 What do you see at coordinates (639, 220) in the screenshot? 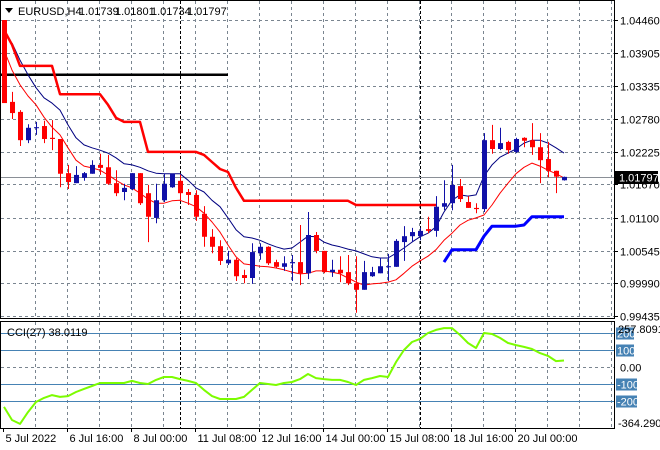
I see `price-label: 1.01100` at bounding box center [639, 220].